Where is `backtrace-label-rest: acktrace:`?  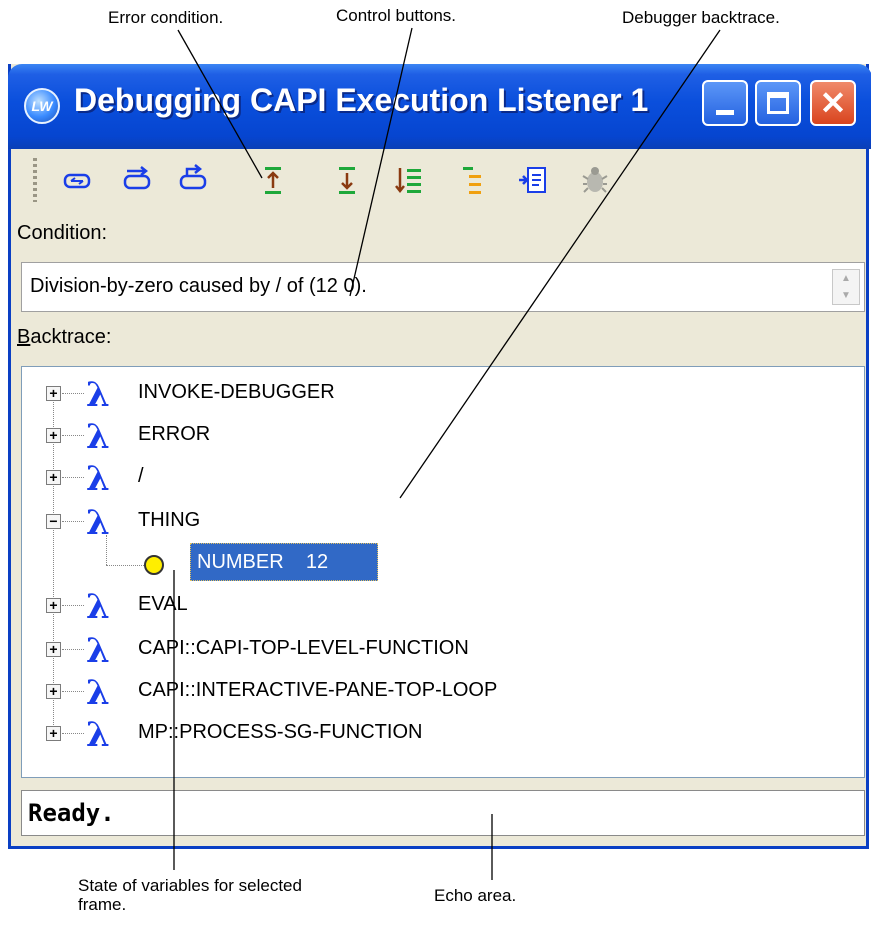 backtrace-label-rest: acktrace: is located at coordinates (71, 337).